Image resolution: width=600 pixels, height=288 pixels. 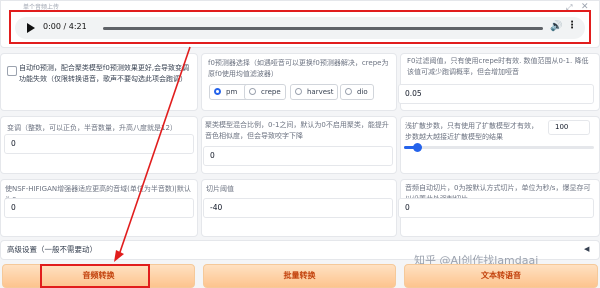 I want to click on batch-convert-button: 批量转换, so click(x=299, y=276).